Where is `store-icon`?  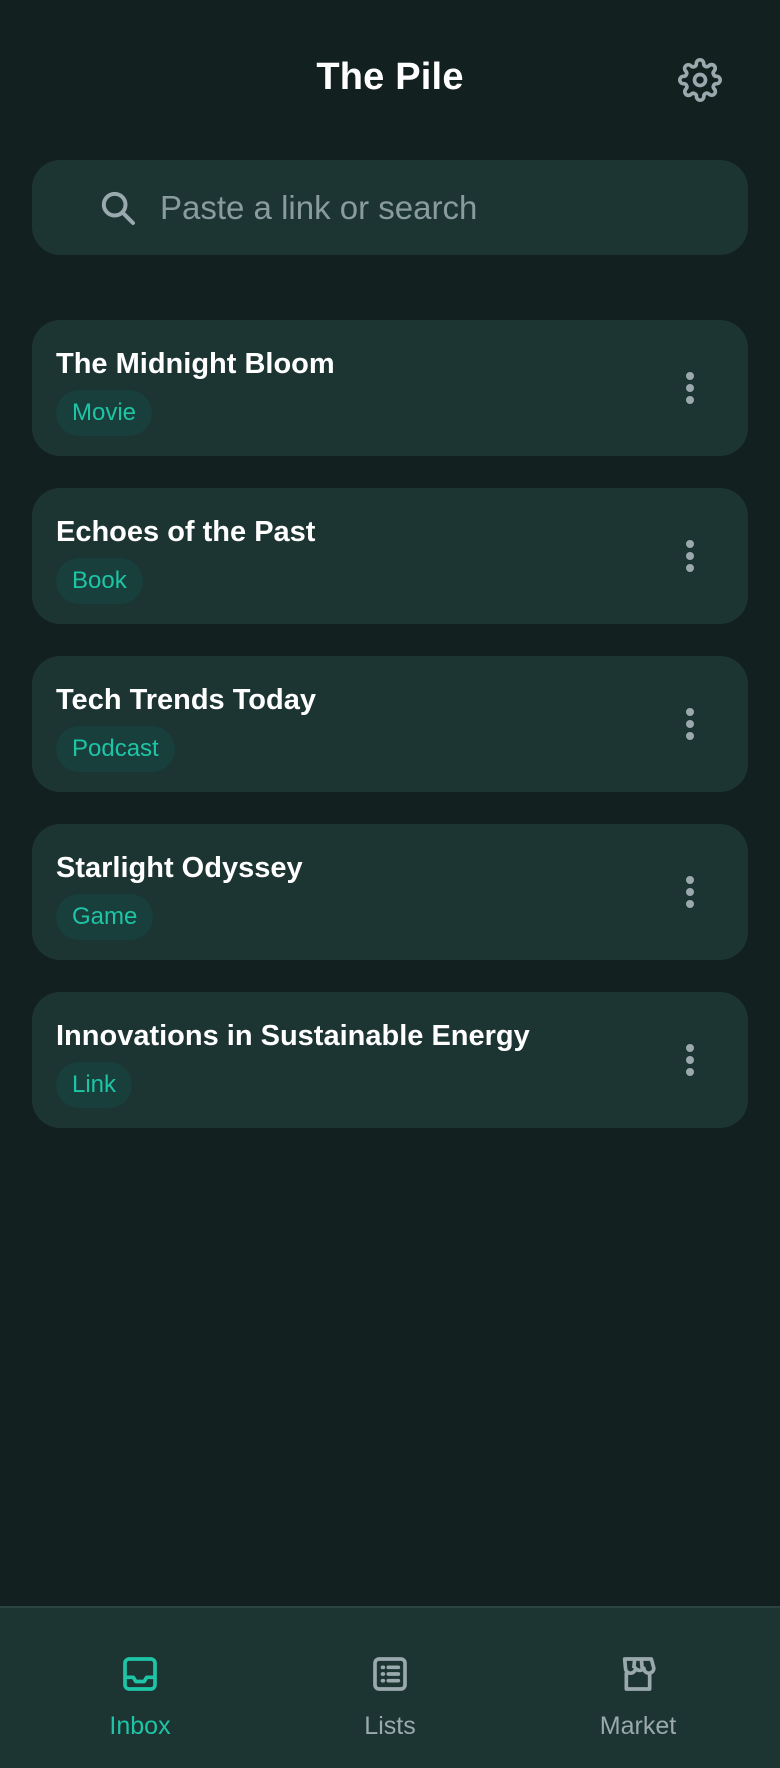
store-icon is located at coordinates (639, 1674).